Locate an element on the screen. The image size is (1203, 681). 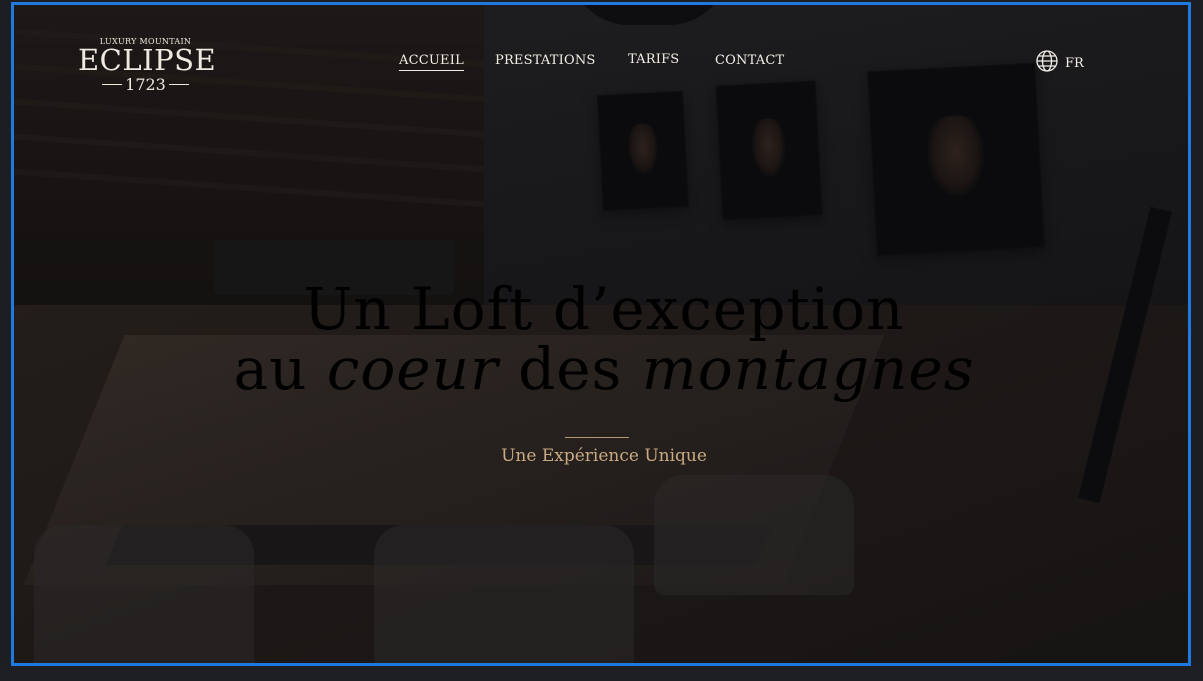
logo-year: 1723 is located at coordinates (145, 84).